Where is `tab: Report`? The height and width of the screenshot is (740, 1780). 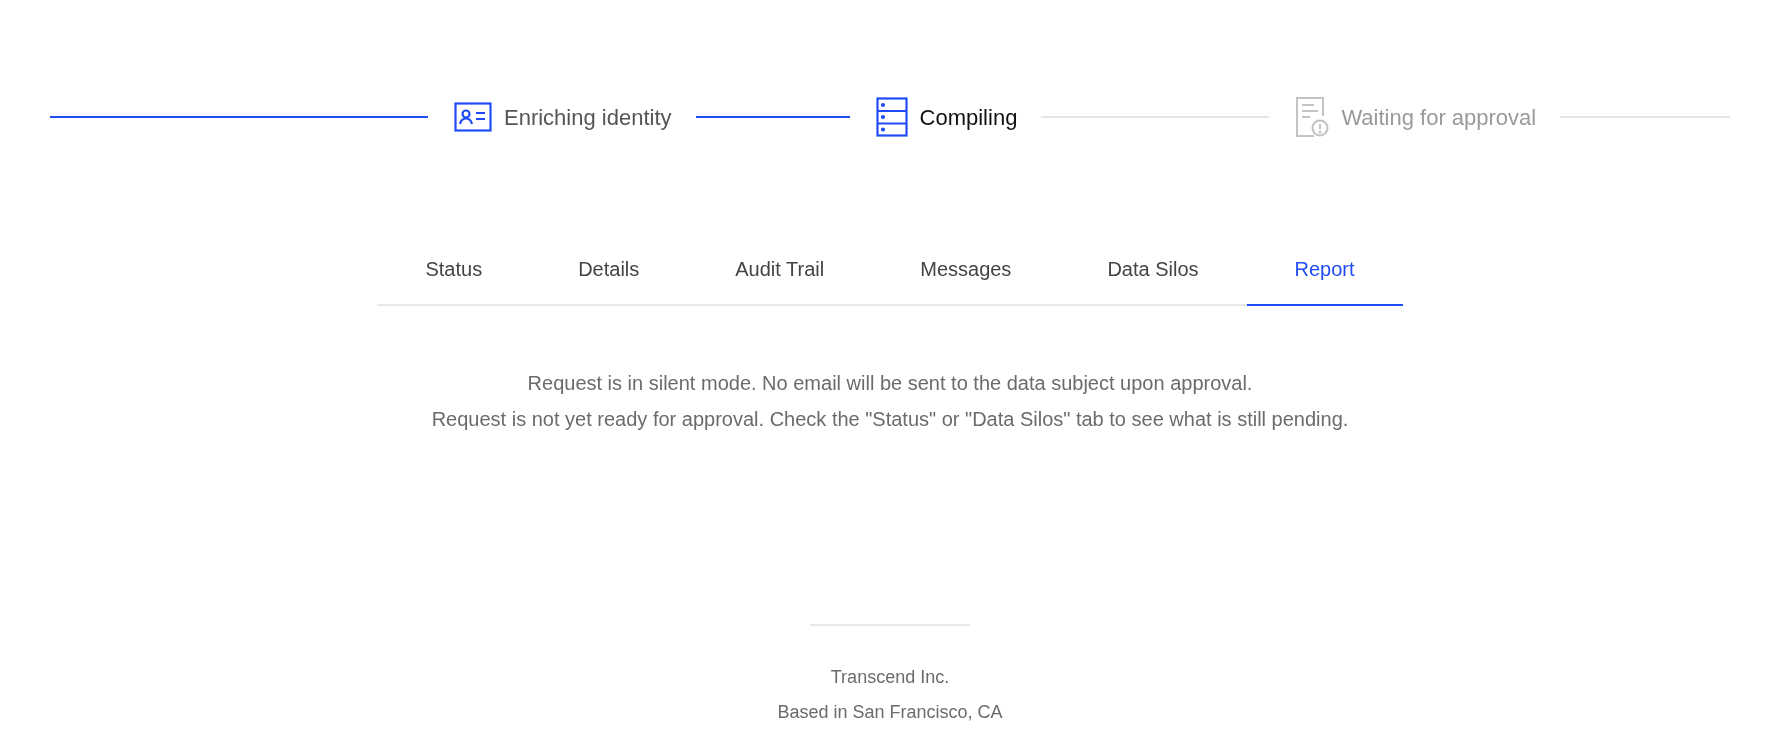 tab: Report is located at coordinates (1324, 278).